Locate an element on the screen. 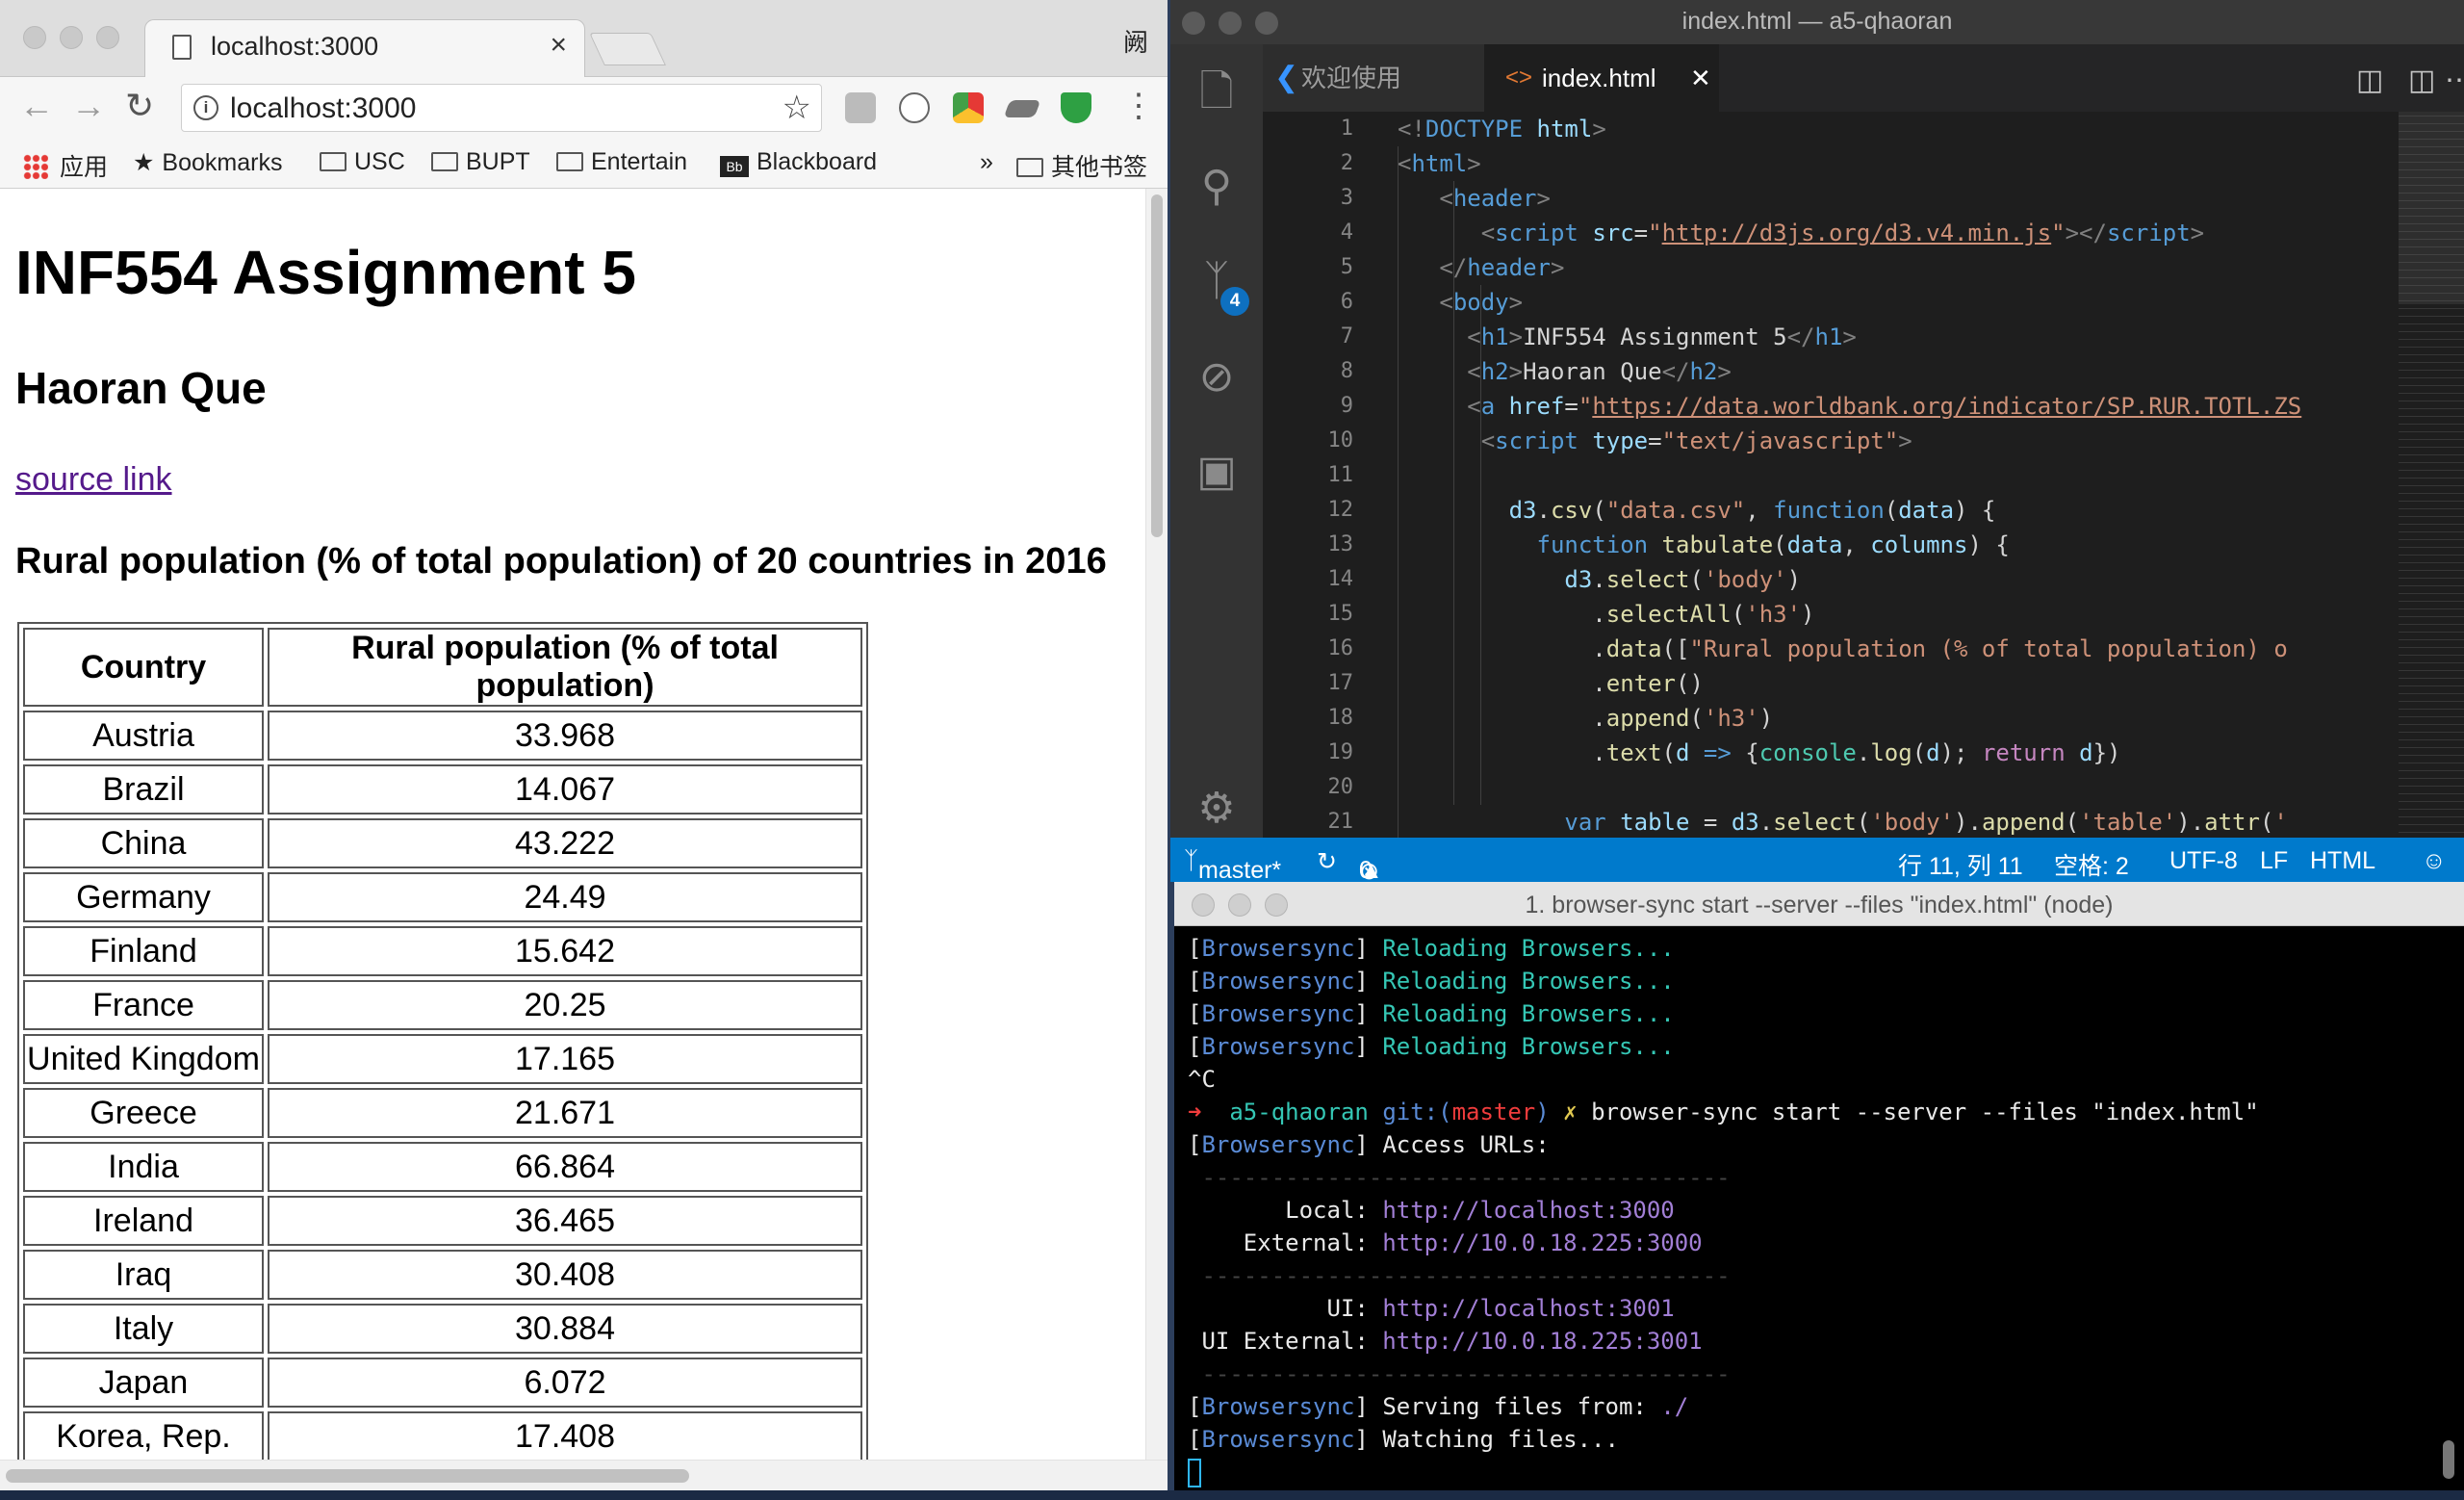 This screenshot has width=2464, height=1500. country-cell: Germany is located at coordinates (143, 897).